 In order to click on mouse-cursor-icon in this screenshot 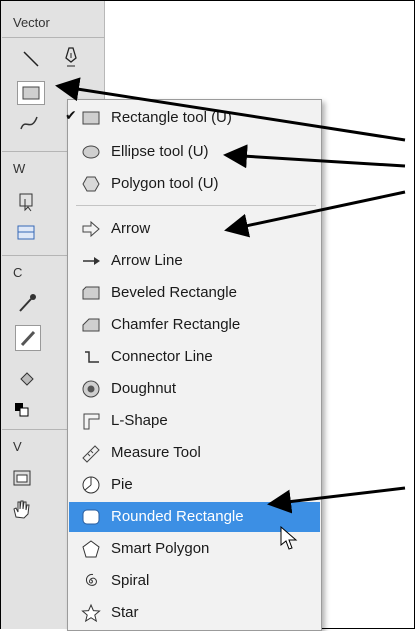, I will do `click(289, 538)`.